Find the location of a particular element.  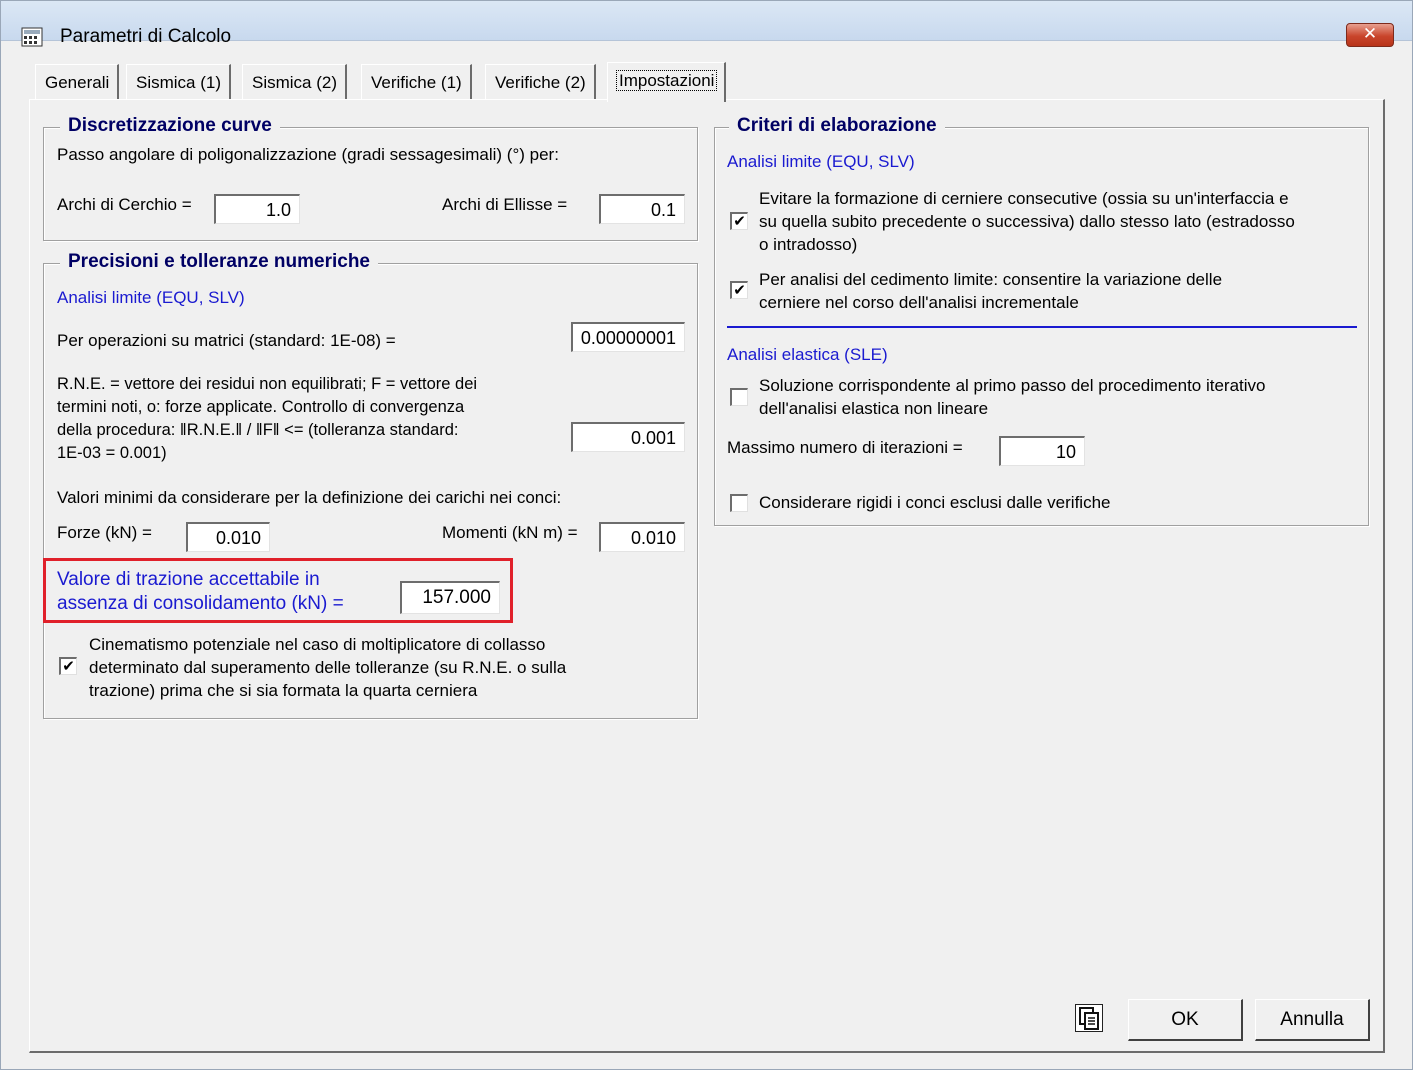

rigidi-checkbox is located at coordinates (739, 503).